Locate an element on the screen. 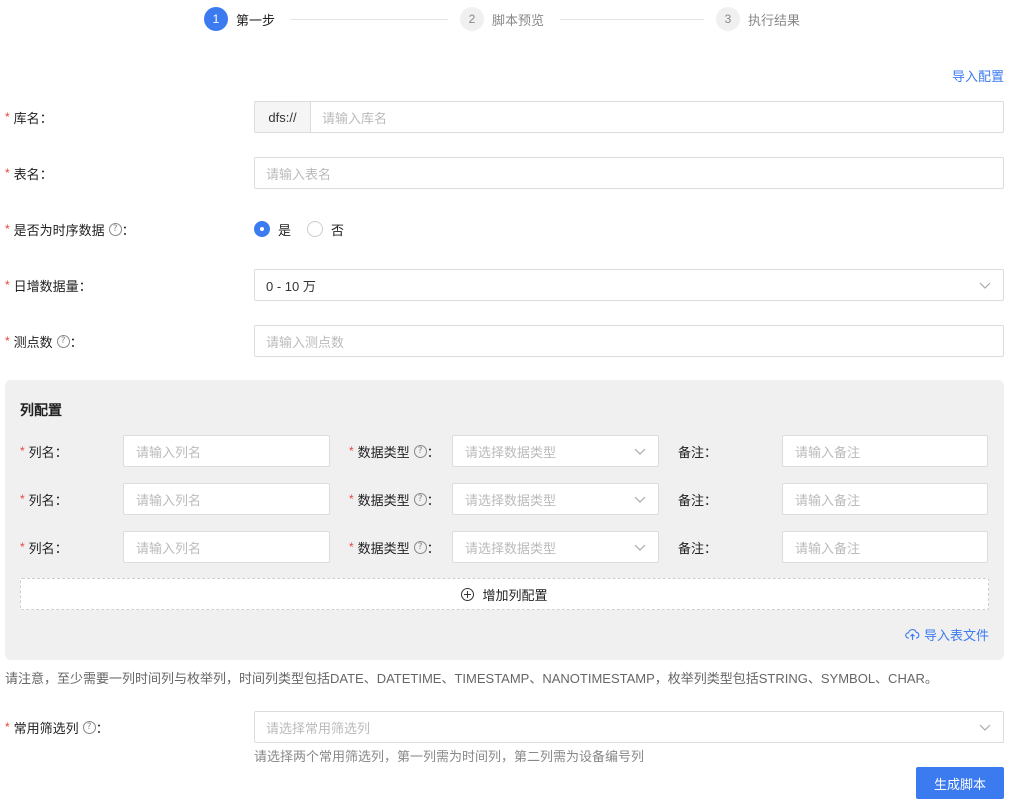  points-row: * 测点数 ?： 请输入测点数 is located at coordinates (512, 341).